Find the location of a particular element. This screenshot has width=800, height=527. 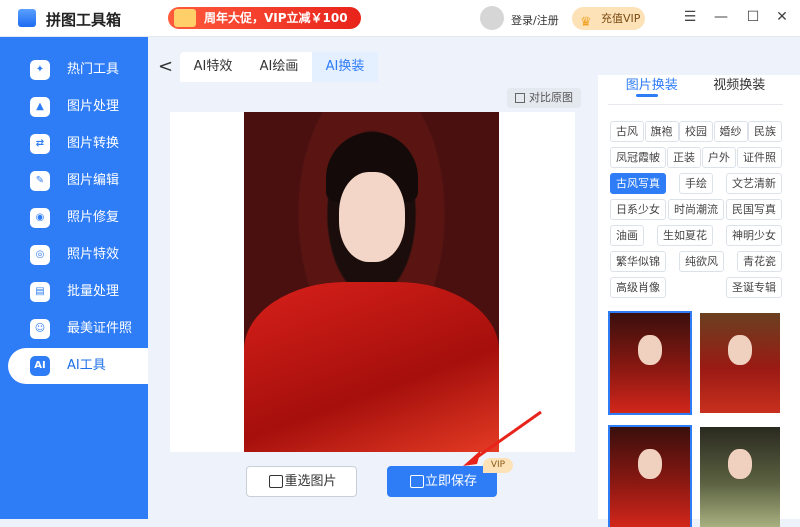

sidebar-item: ✦ 热门工具 is located at coordinates (78, 70).